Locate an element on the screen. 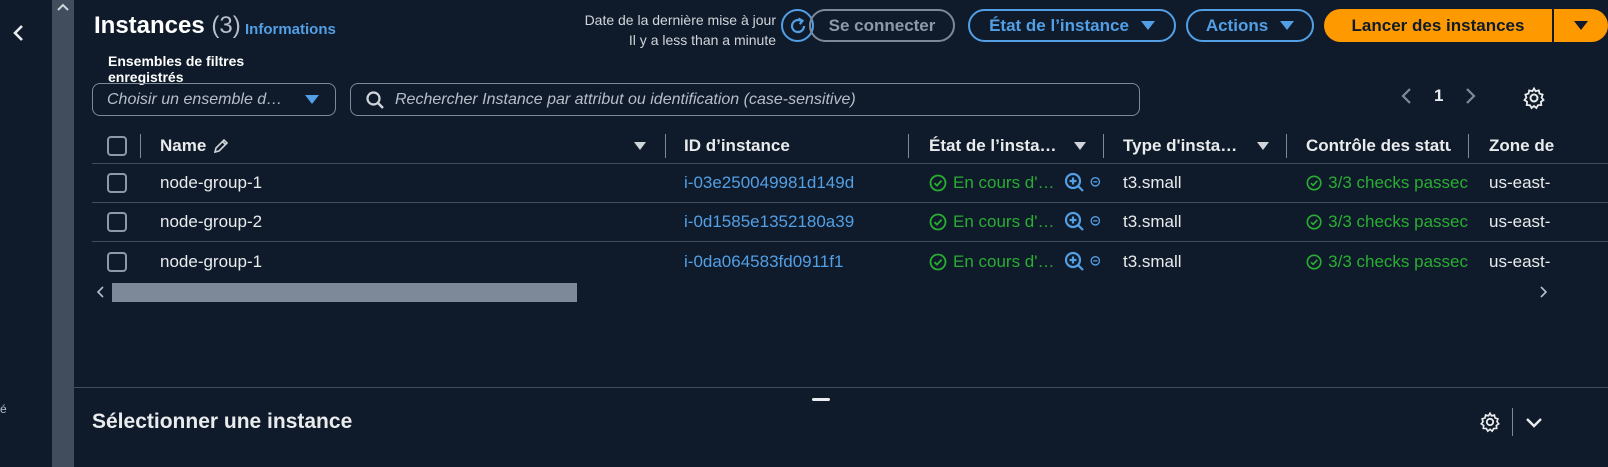 This screenshot has width=1608, height=467. select-all-checkbox is located at coordinates (117, 145).